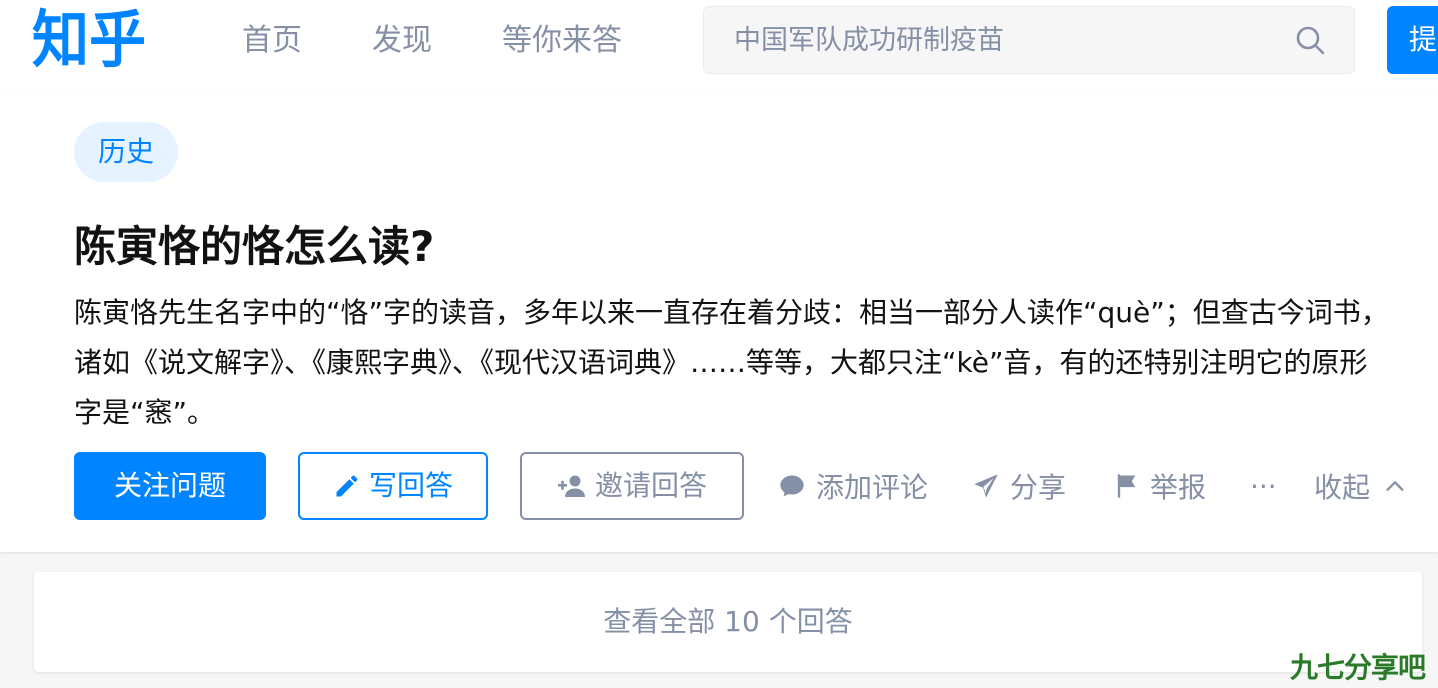 This screenshot has width=1438, height=688. I want to click on report-label: 举报, so click(1178, 487).